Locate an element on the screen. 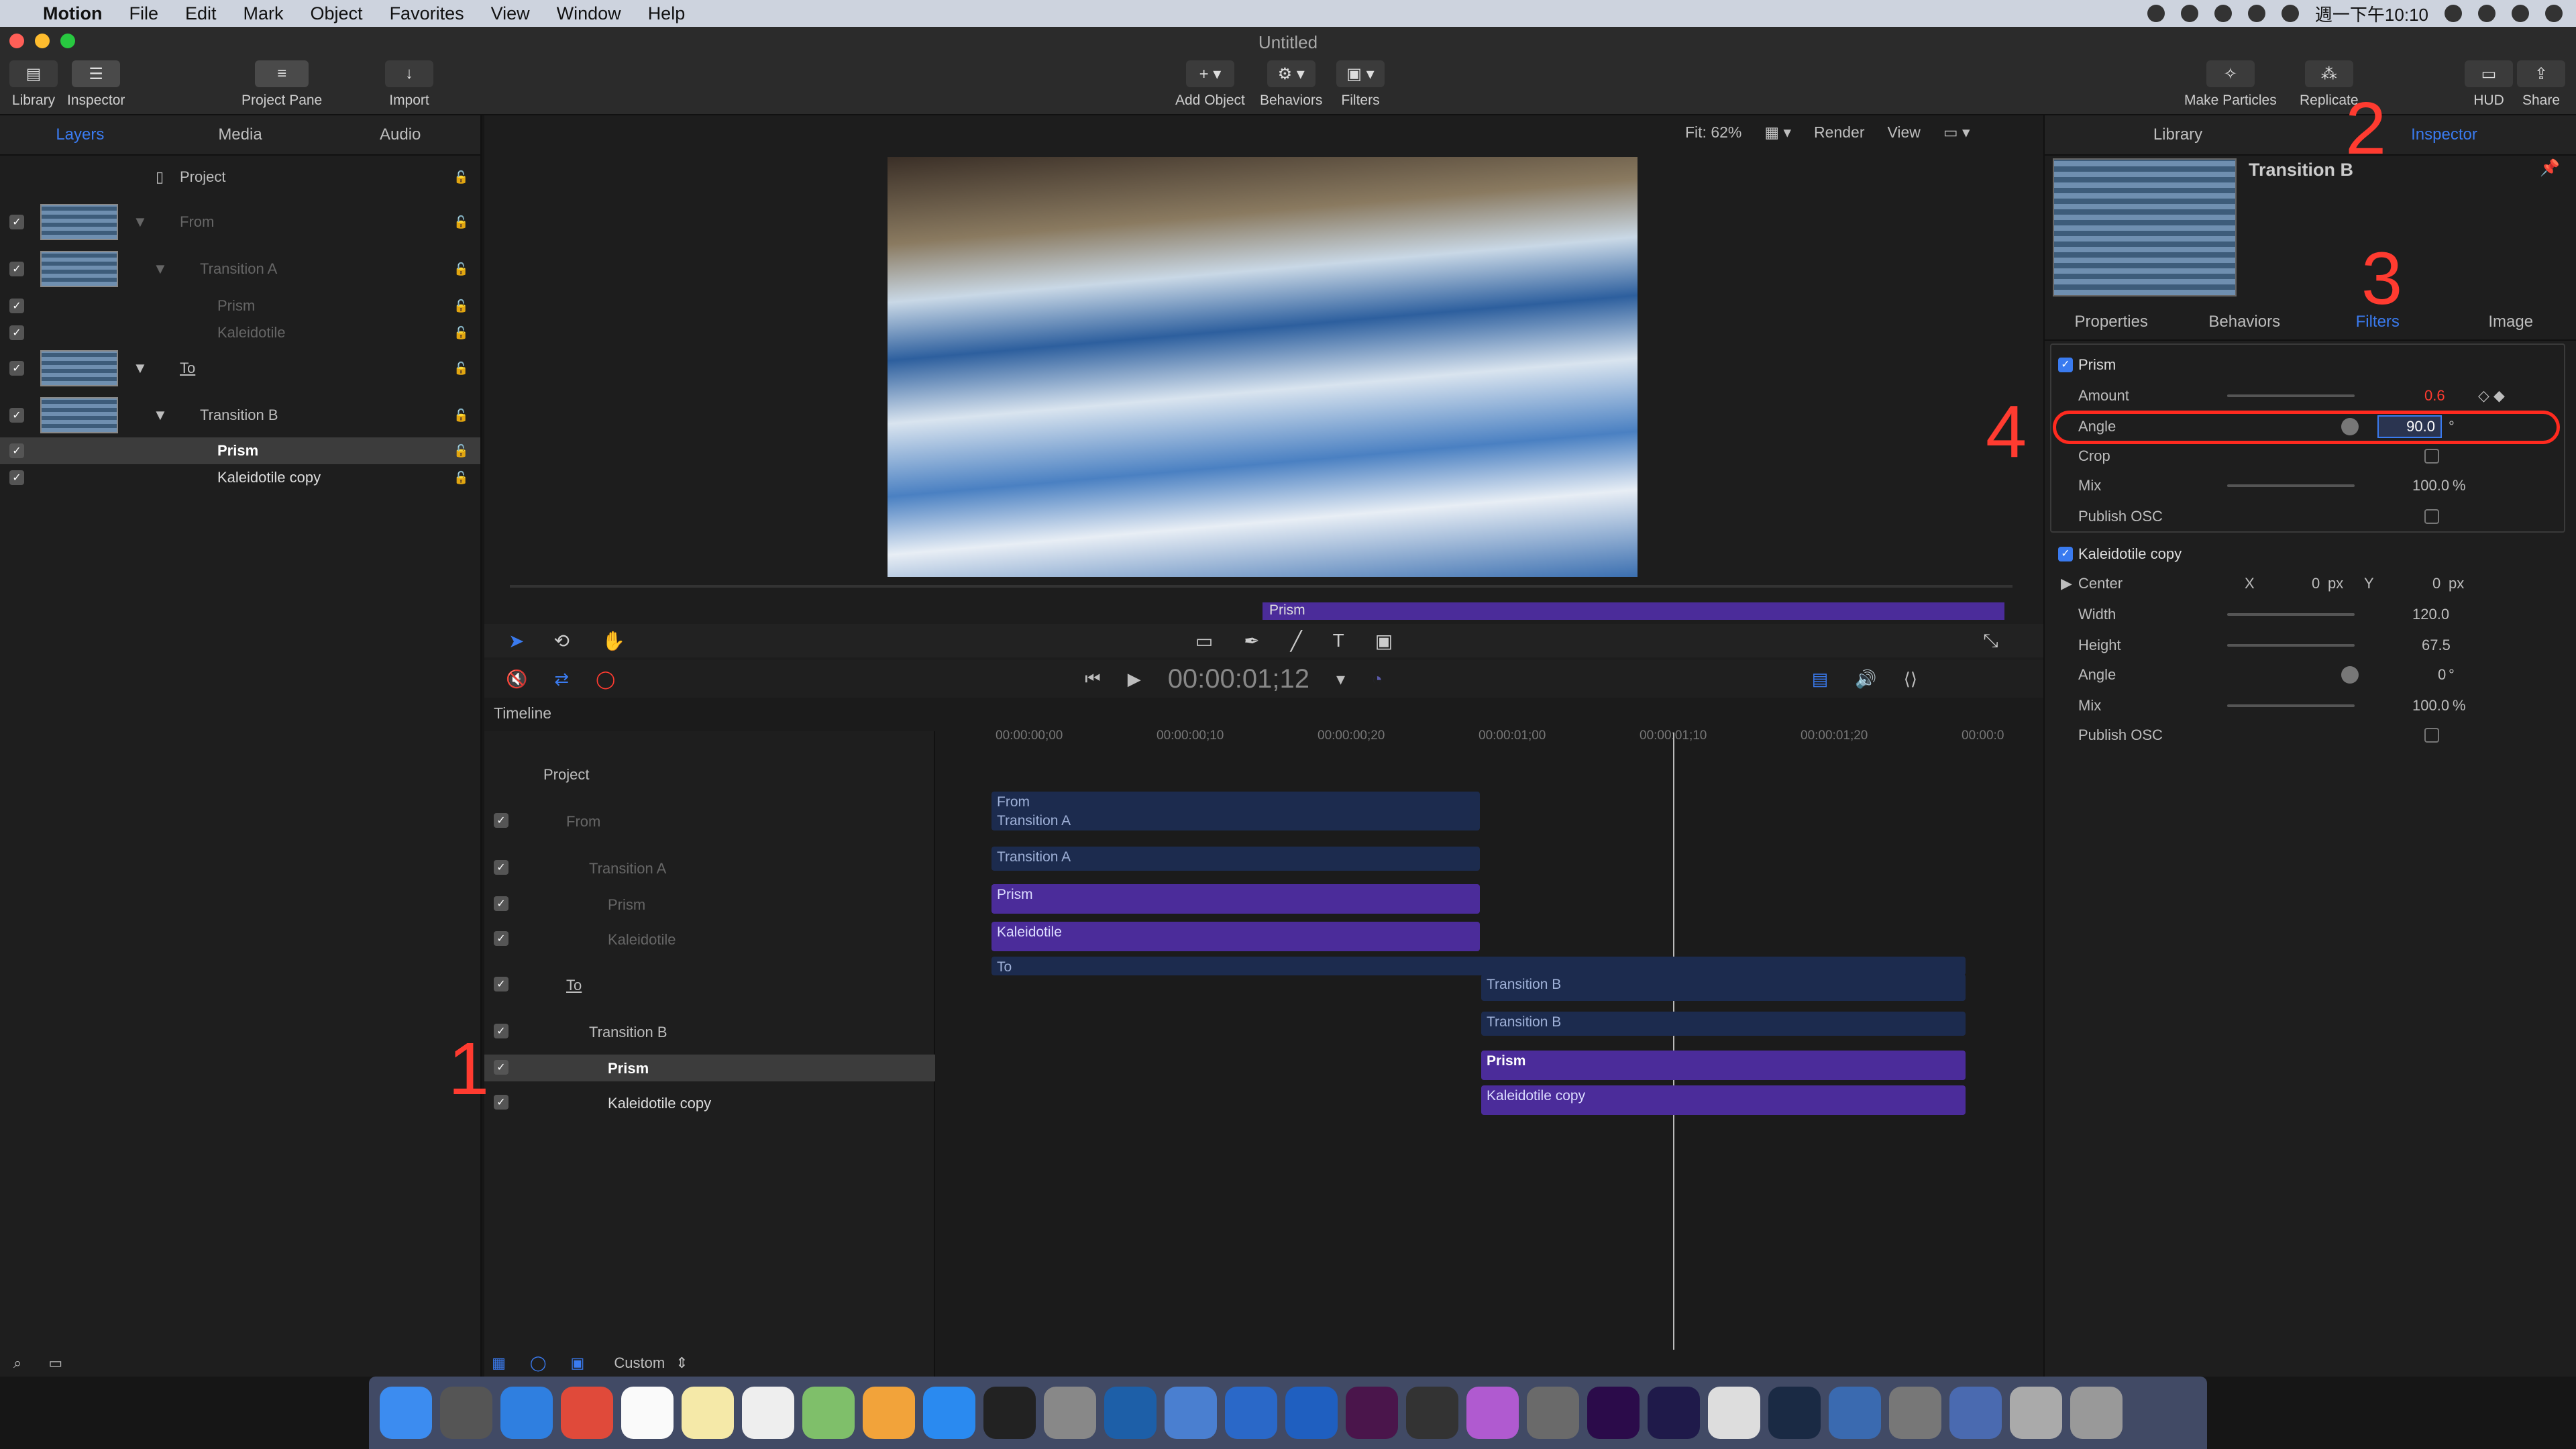 Image resolution: width=2576 pixels, height=1449 pixels. clip-transition-a: Transition A is located at coordinates (1235, 859).